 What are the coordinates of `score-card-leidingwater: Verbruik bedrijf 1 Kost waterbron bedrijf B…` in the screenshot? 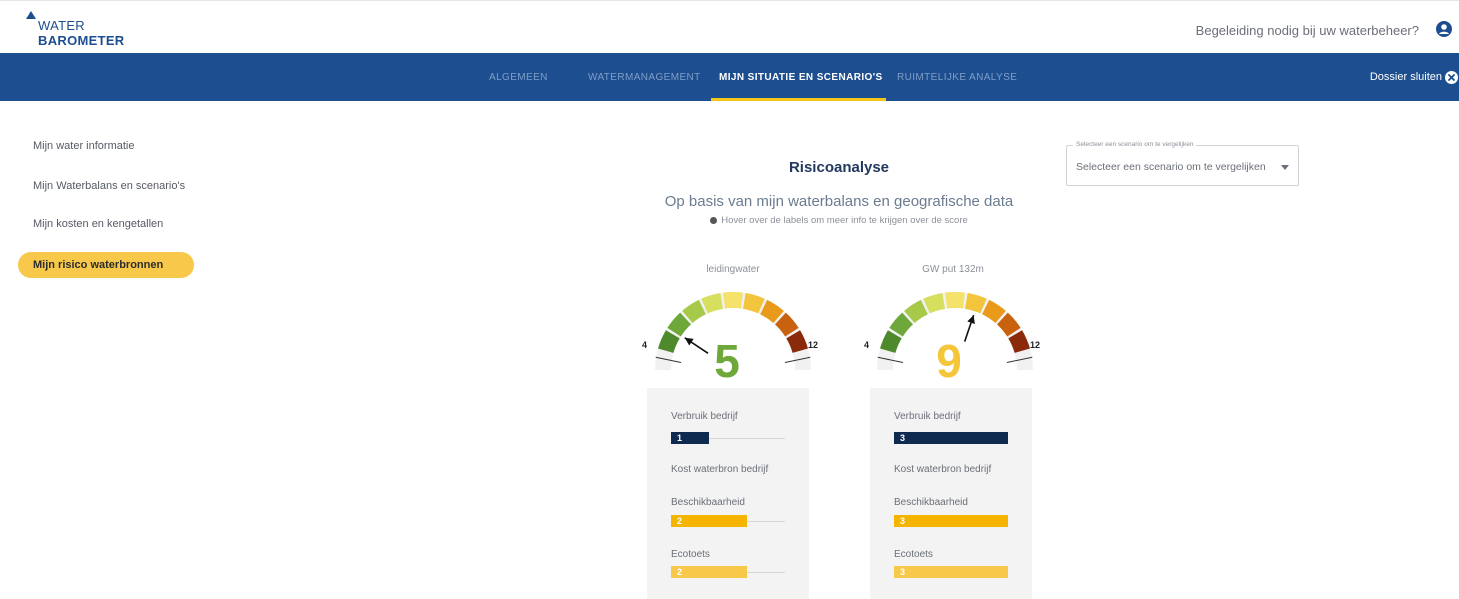 It's located at (728, 493).